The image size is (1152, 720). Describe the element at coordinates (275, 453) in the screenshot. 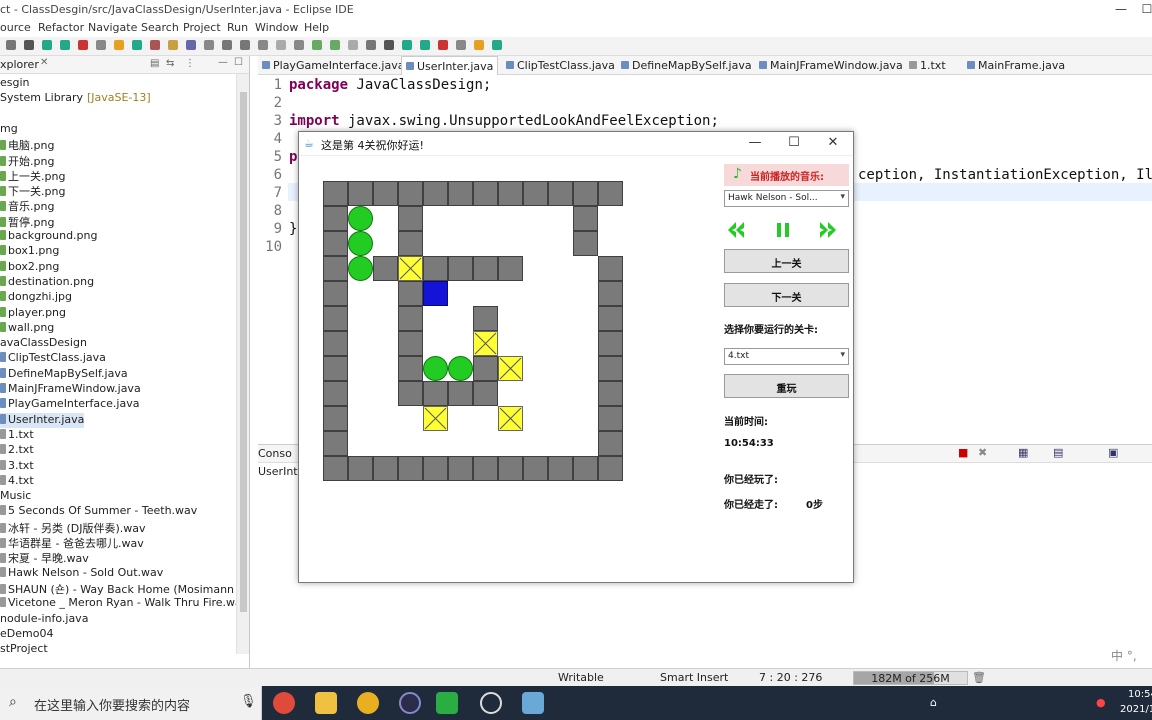

I see `console-tab: Conso` at that location.